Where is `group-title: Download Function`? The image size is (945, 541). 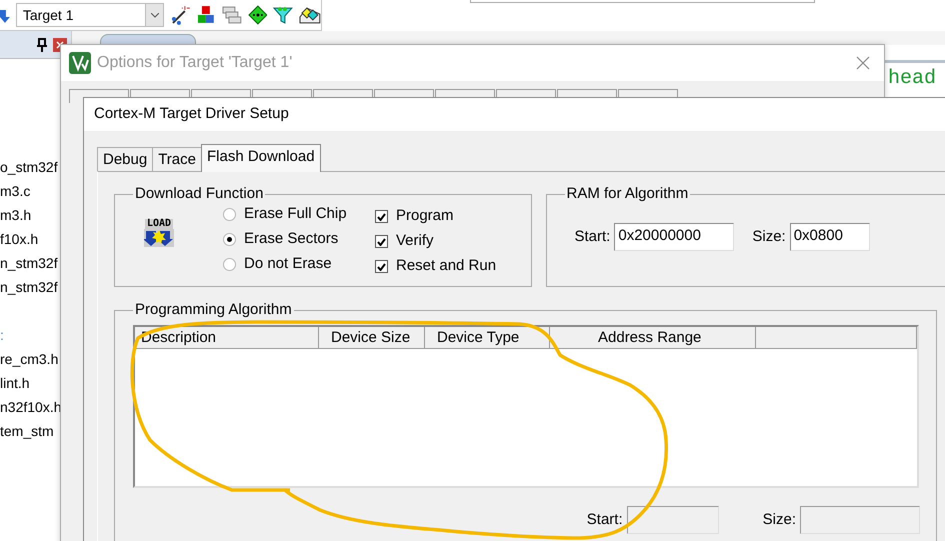 group-title: Download Function is located at coordinates (199, 194).